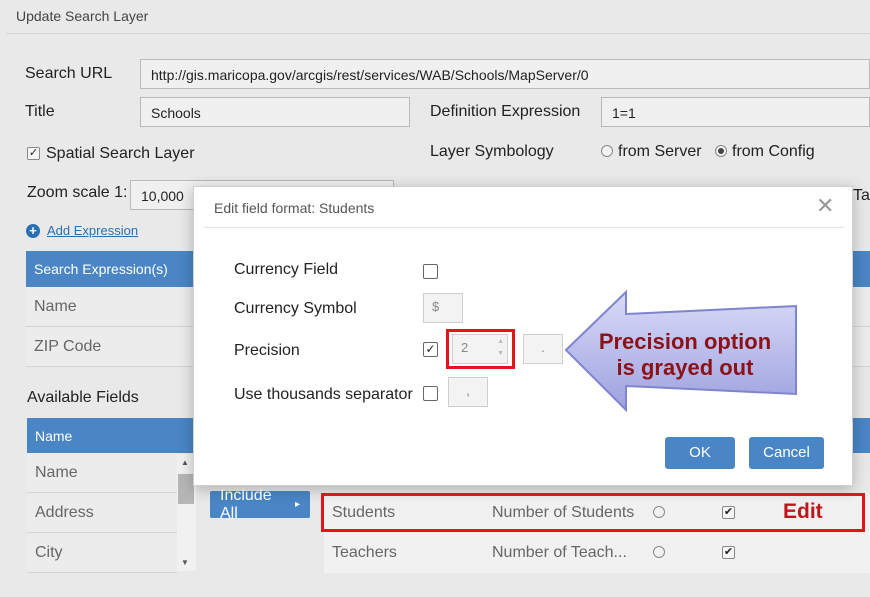 Image resolution: width=870 pixels, height=597 pixels. Describe the element at coordinates (275, 112) in the screenshot. I see `title-input: Schools` at that location.